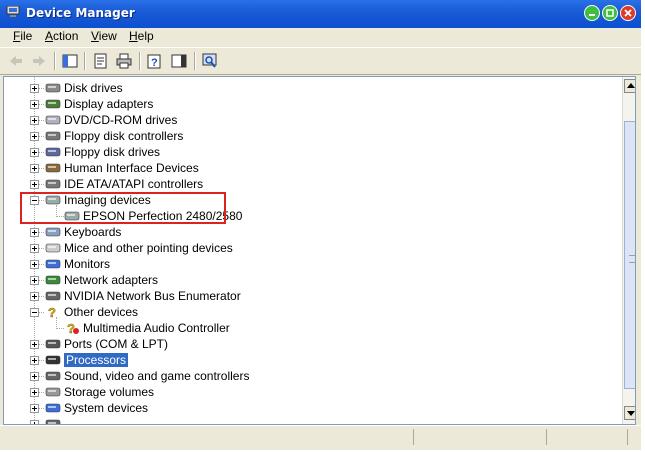 This screenshot has height=452, width=645. What do you see at coordinates (304, 392) in the screenshot?
I see `tree-item: Storage volumes` at bounding box center [304, 392].